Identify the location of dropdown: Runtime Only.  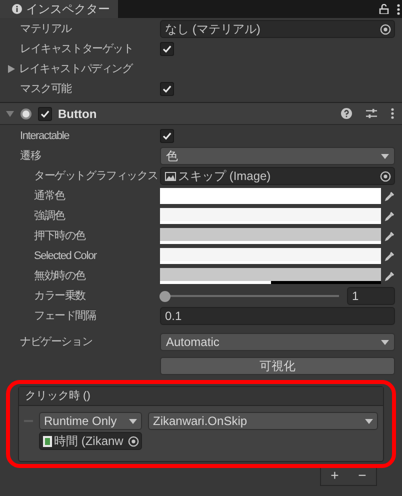
(90, 421).